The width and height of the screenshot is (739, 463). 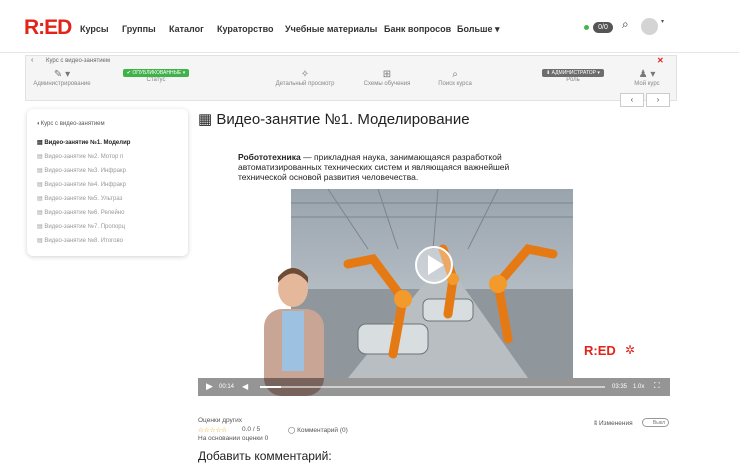 What do you see at coordinates (81, 184) in the screenshot?
I see `sidebar-item: ▤ Видео-занятие №4. Инфракр` at bounding box center [81, 184].